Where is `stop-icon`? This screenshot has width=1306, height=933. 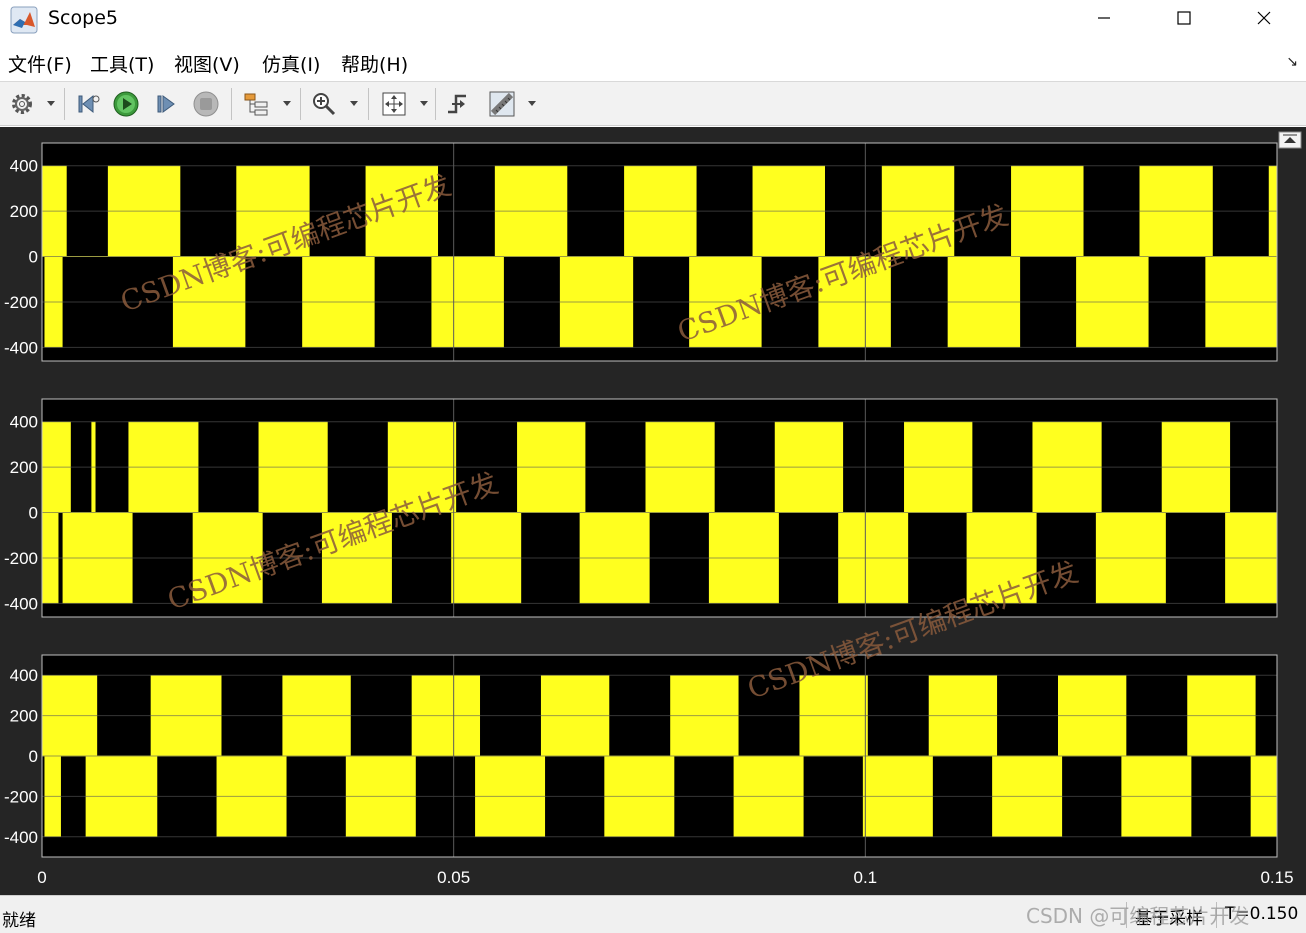
stop-icon is located at coordinates (206, 104).